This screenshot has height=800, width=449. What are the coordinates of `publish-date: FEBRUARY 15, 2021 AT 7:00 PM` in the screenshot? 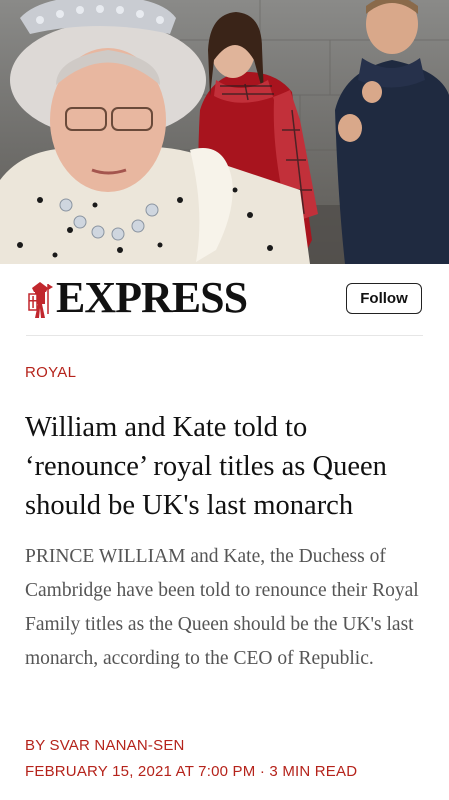 It's located at (140, 771).